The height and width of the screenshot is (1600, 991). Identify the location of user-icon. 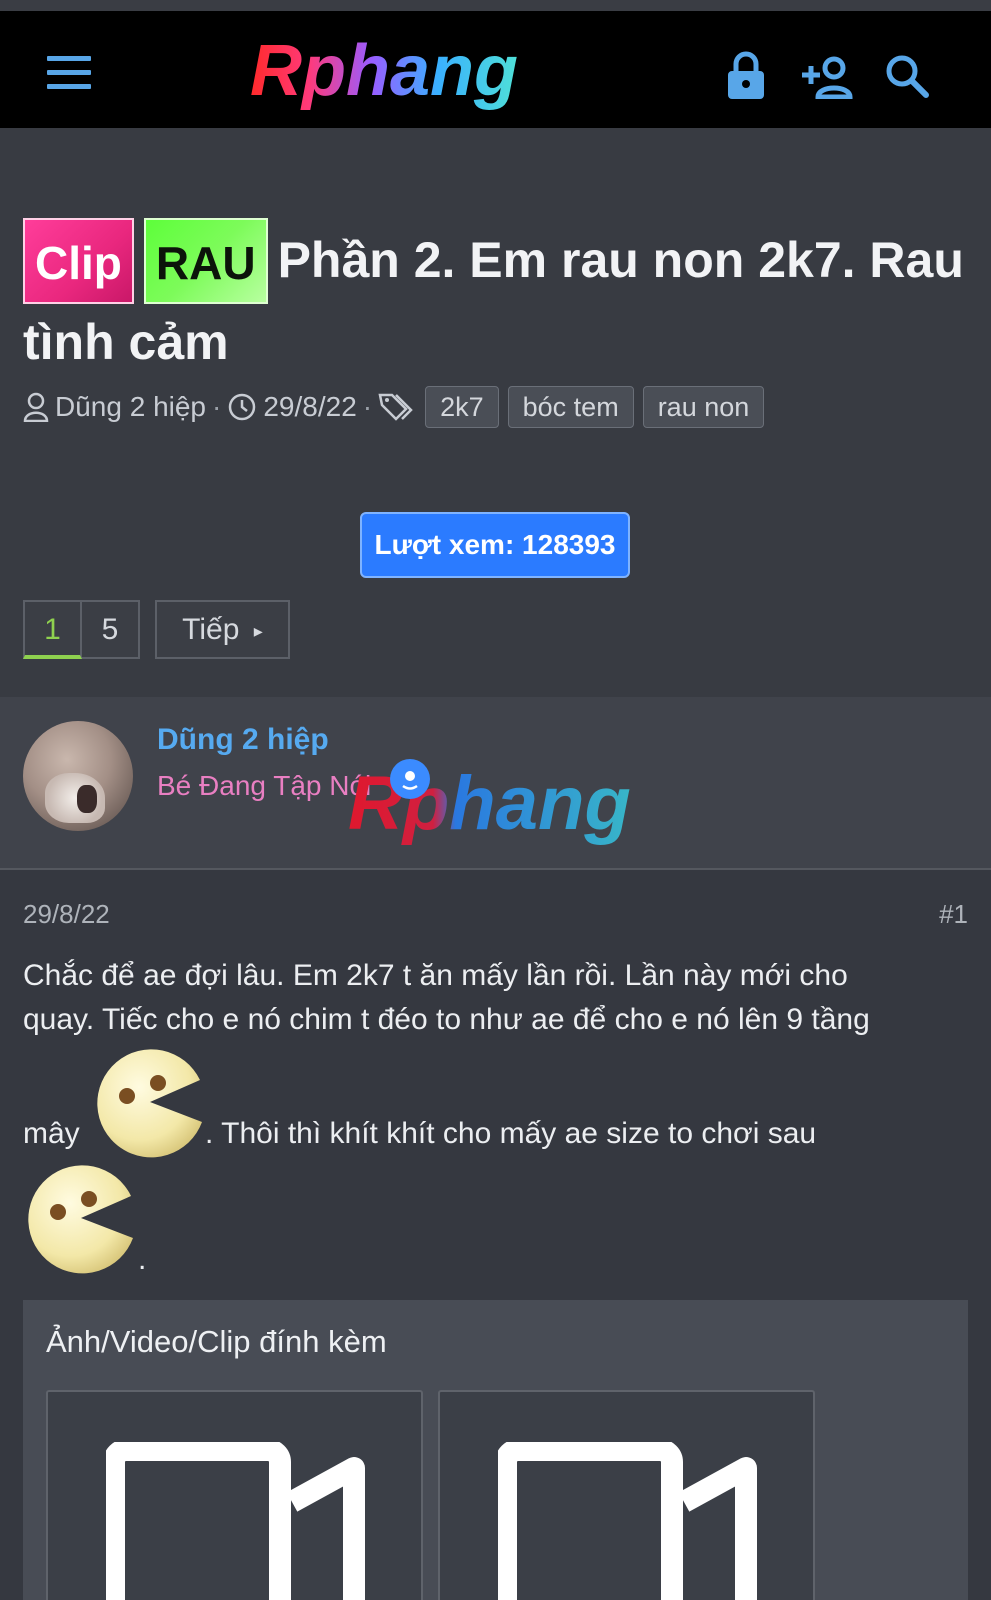
(36, 407).